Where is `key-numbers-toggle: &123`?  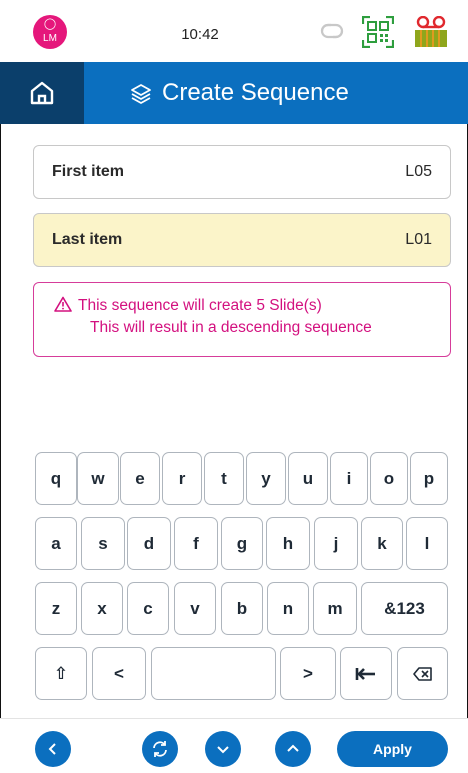 key-numbers-toggle: &123 is located at coordinates (404, 608).